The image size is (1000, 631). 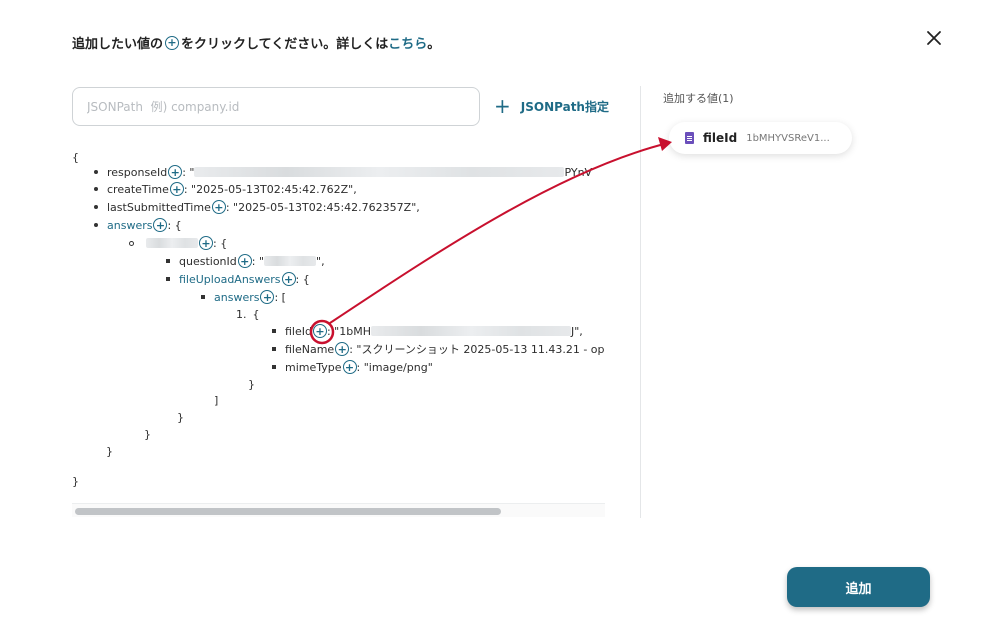 I want to click on value-tail: PYnV, so click(x=578, y=172).